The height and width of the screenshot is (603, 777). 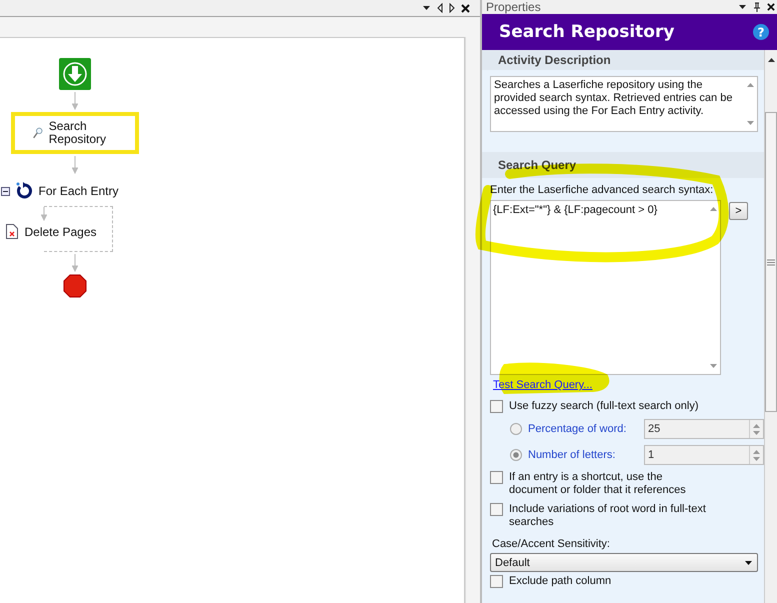 What do you see at coordinates (12, 231) in the screenshot?
I see `document-delete-icon` at bounding box center [12, 231].